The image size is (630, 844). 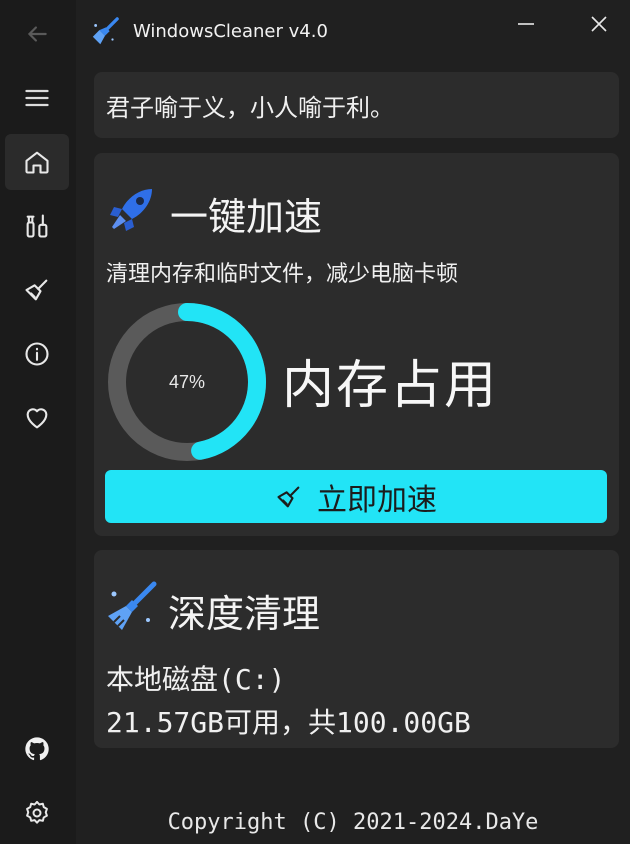 I want to click on nav-item-clean, so click(x=37, y=290).